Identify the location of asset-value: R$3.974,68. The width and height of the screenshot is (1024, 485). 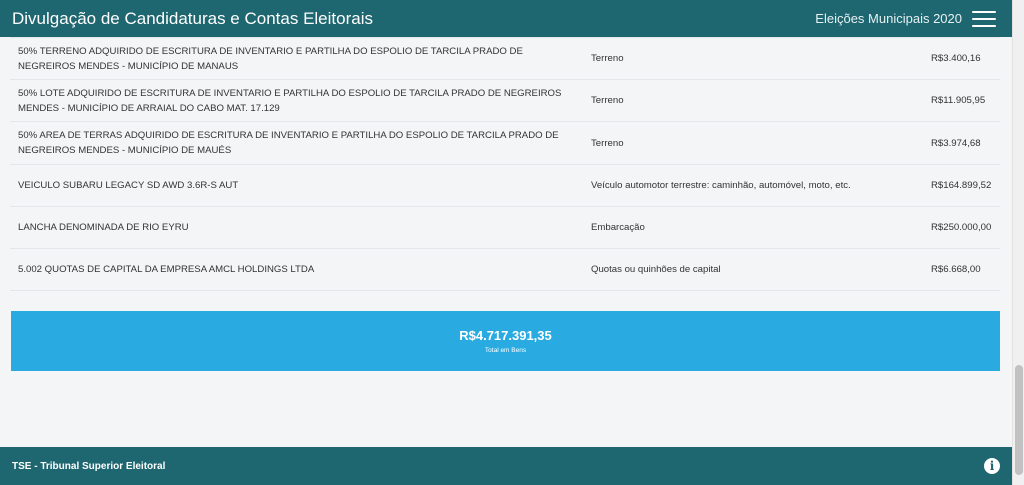
(956, 143).